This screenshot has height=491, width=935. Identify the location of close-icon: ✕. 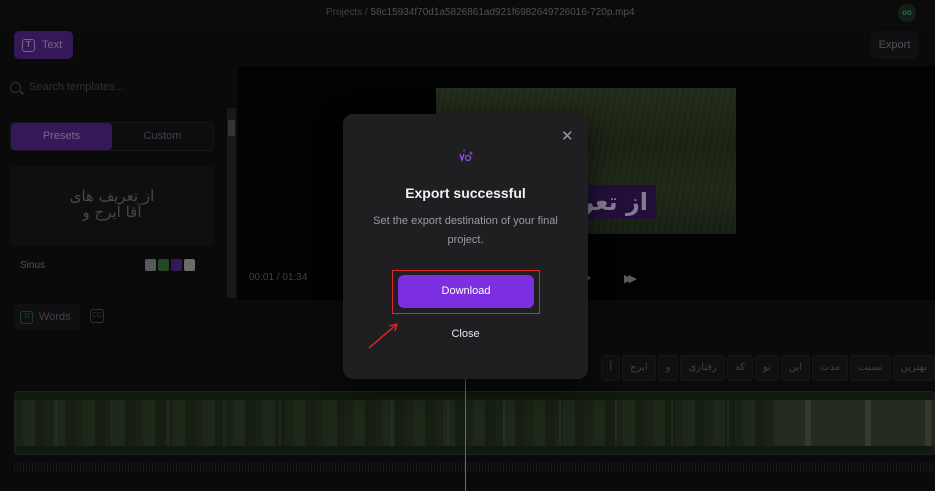
(567, 136).